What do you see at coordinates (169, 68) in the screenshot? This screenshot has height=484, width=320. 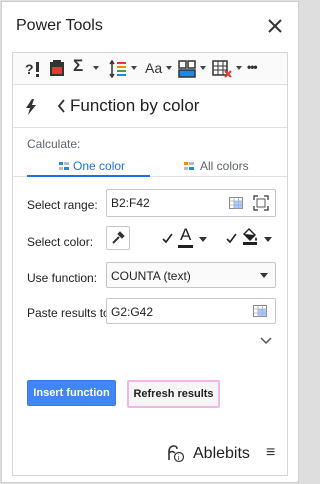 I see `case-dropdown-caret` at bounding box center [169, 68].